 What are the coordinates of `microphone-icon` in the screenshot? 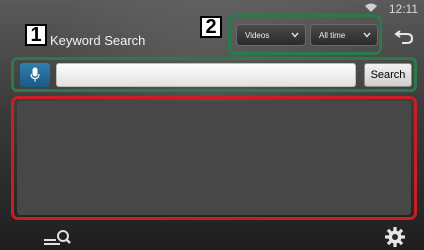 It's located at (35, 74).